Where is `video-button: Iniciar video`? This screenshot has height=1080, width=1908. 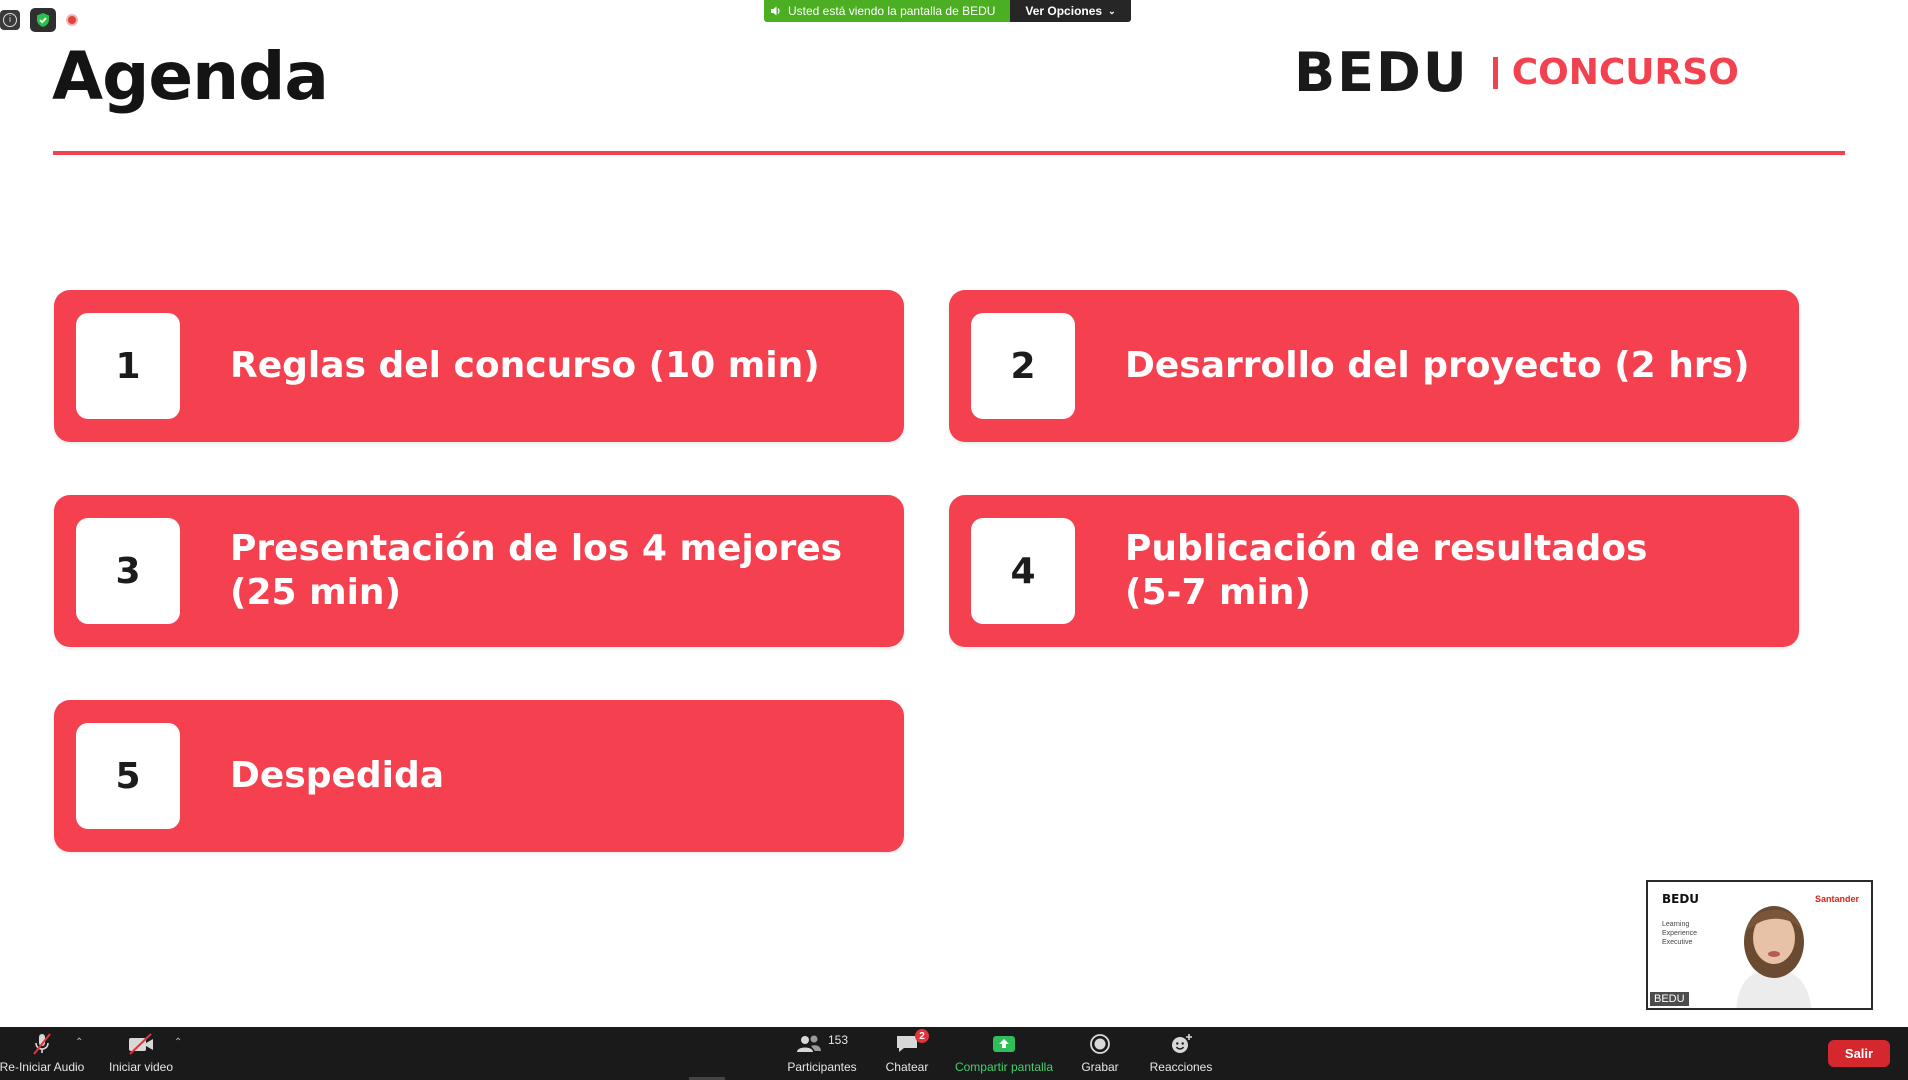 video-button: Iniciar video is located at coordinates (141, 1052).